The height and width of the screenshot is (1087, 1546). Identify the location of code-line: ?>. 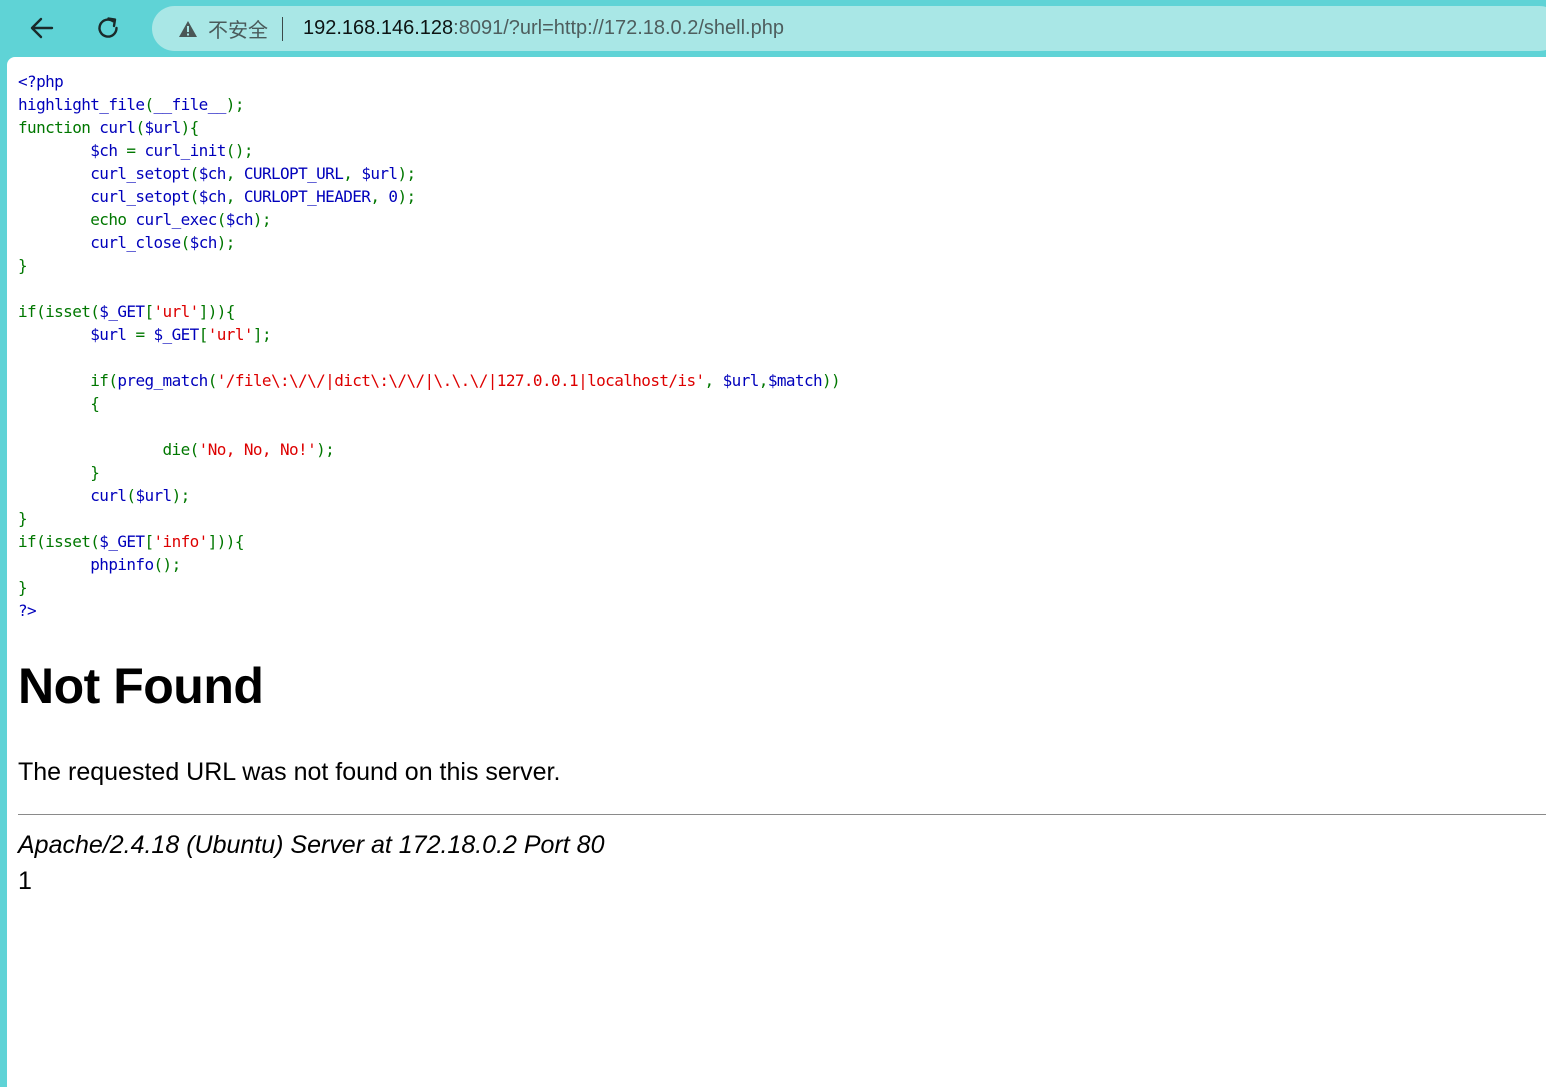
(27, 610).